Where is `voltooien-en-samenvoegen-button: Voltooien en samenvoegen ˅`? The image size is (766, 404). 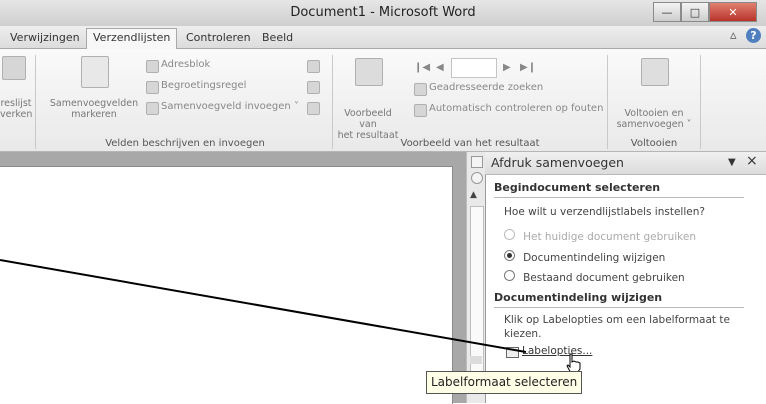 voltooien-en-samenvoegen-button: Voltooien en samenvoegen ˅ is located at coordinates (654, 119).